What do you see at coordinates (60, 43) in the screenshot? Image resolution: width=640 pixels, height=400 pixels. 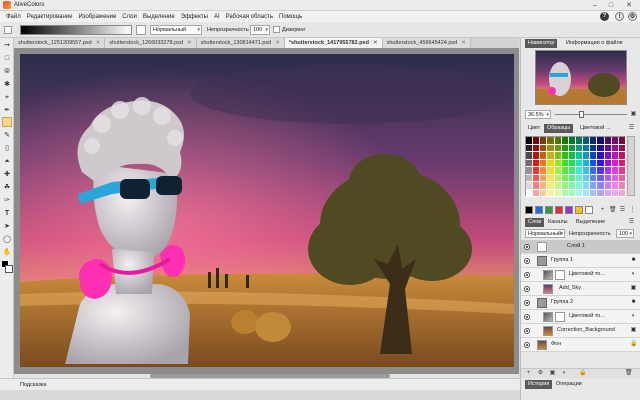 I see `tab-doc-1: shutterstock_1251209557.psd ✕` at bounding box center [60, 43].